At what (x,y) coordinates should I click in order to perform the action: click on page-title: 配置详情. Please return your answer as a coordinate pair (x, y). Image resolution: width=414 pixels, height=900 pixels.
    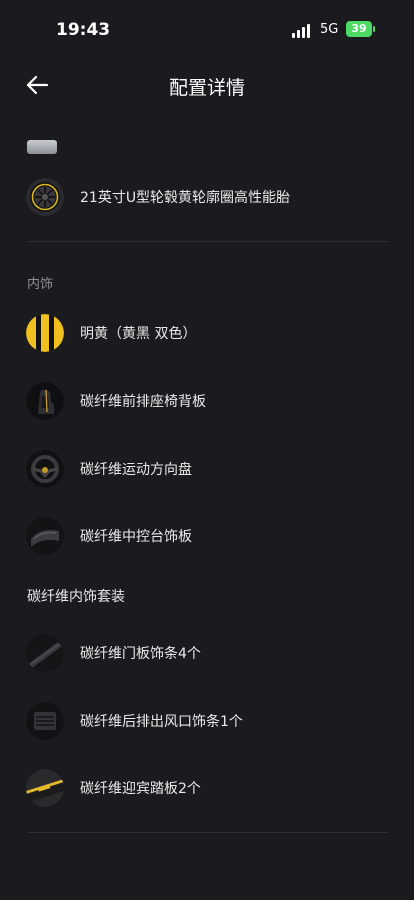
    Looking at the image, I should click on (206, 88).